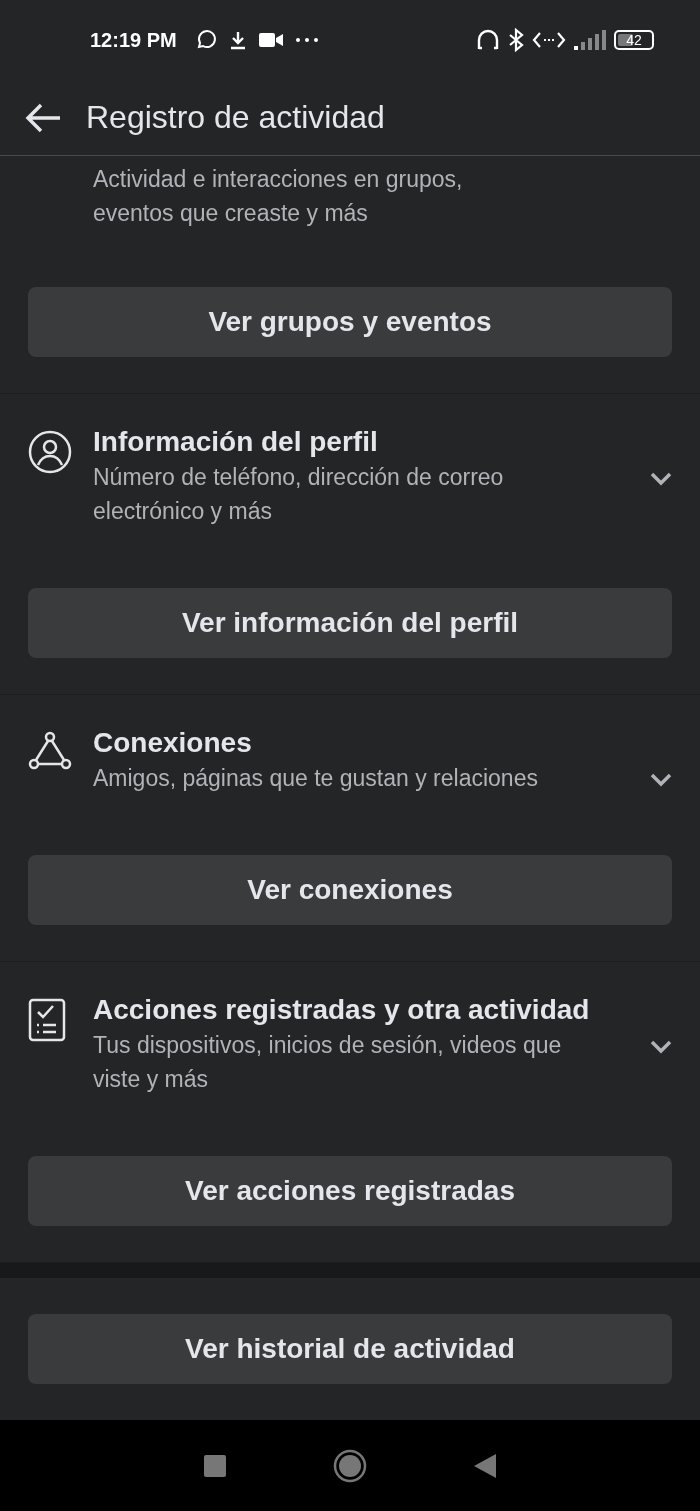 This screenshot has width=700, height=1511. I want to click on video-camera-icon, so click(270, 40).